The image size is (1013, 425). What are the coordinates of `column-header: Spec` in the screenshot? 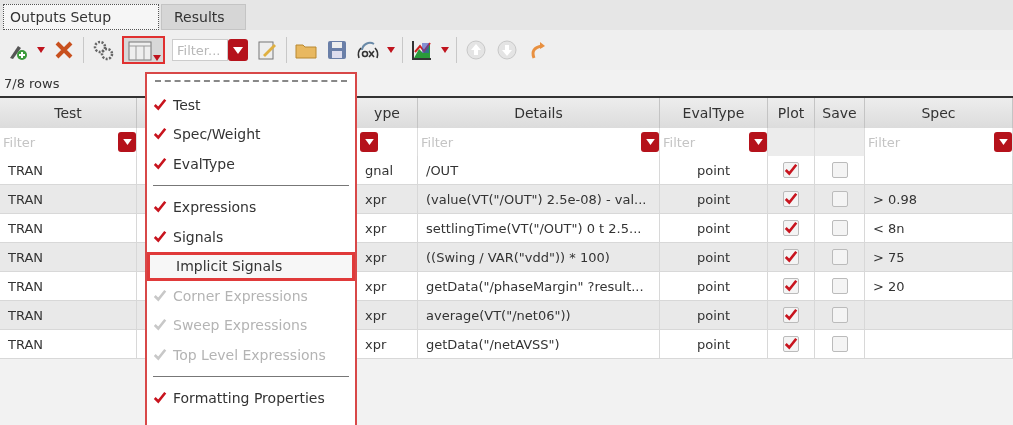 It's located at (939, 113).